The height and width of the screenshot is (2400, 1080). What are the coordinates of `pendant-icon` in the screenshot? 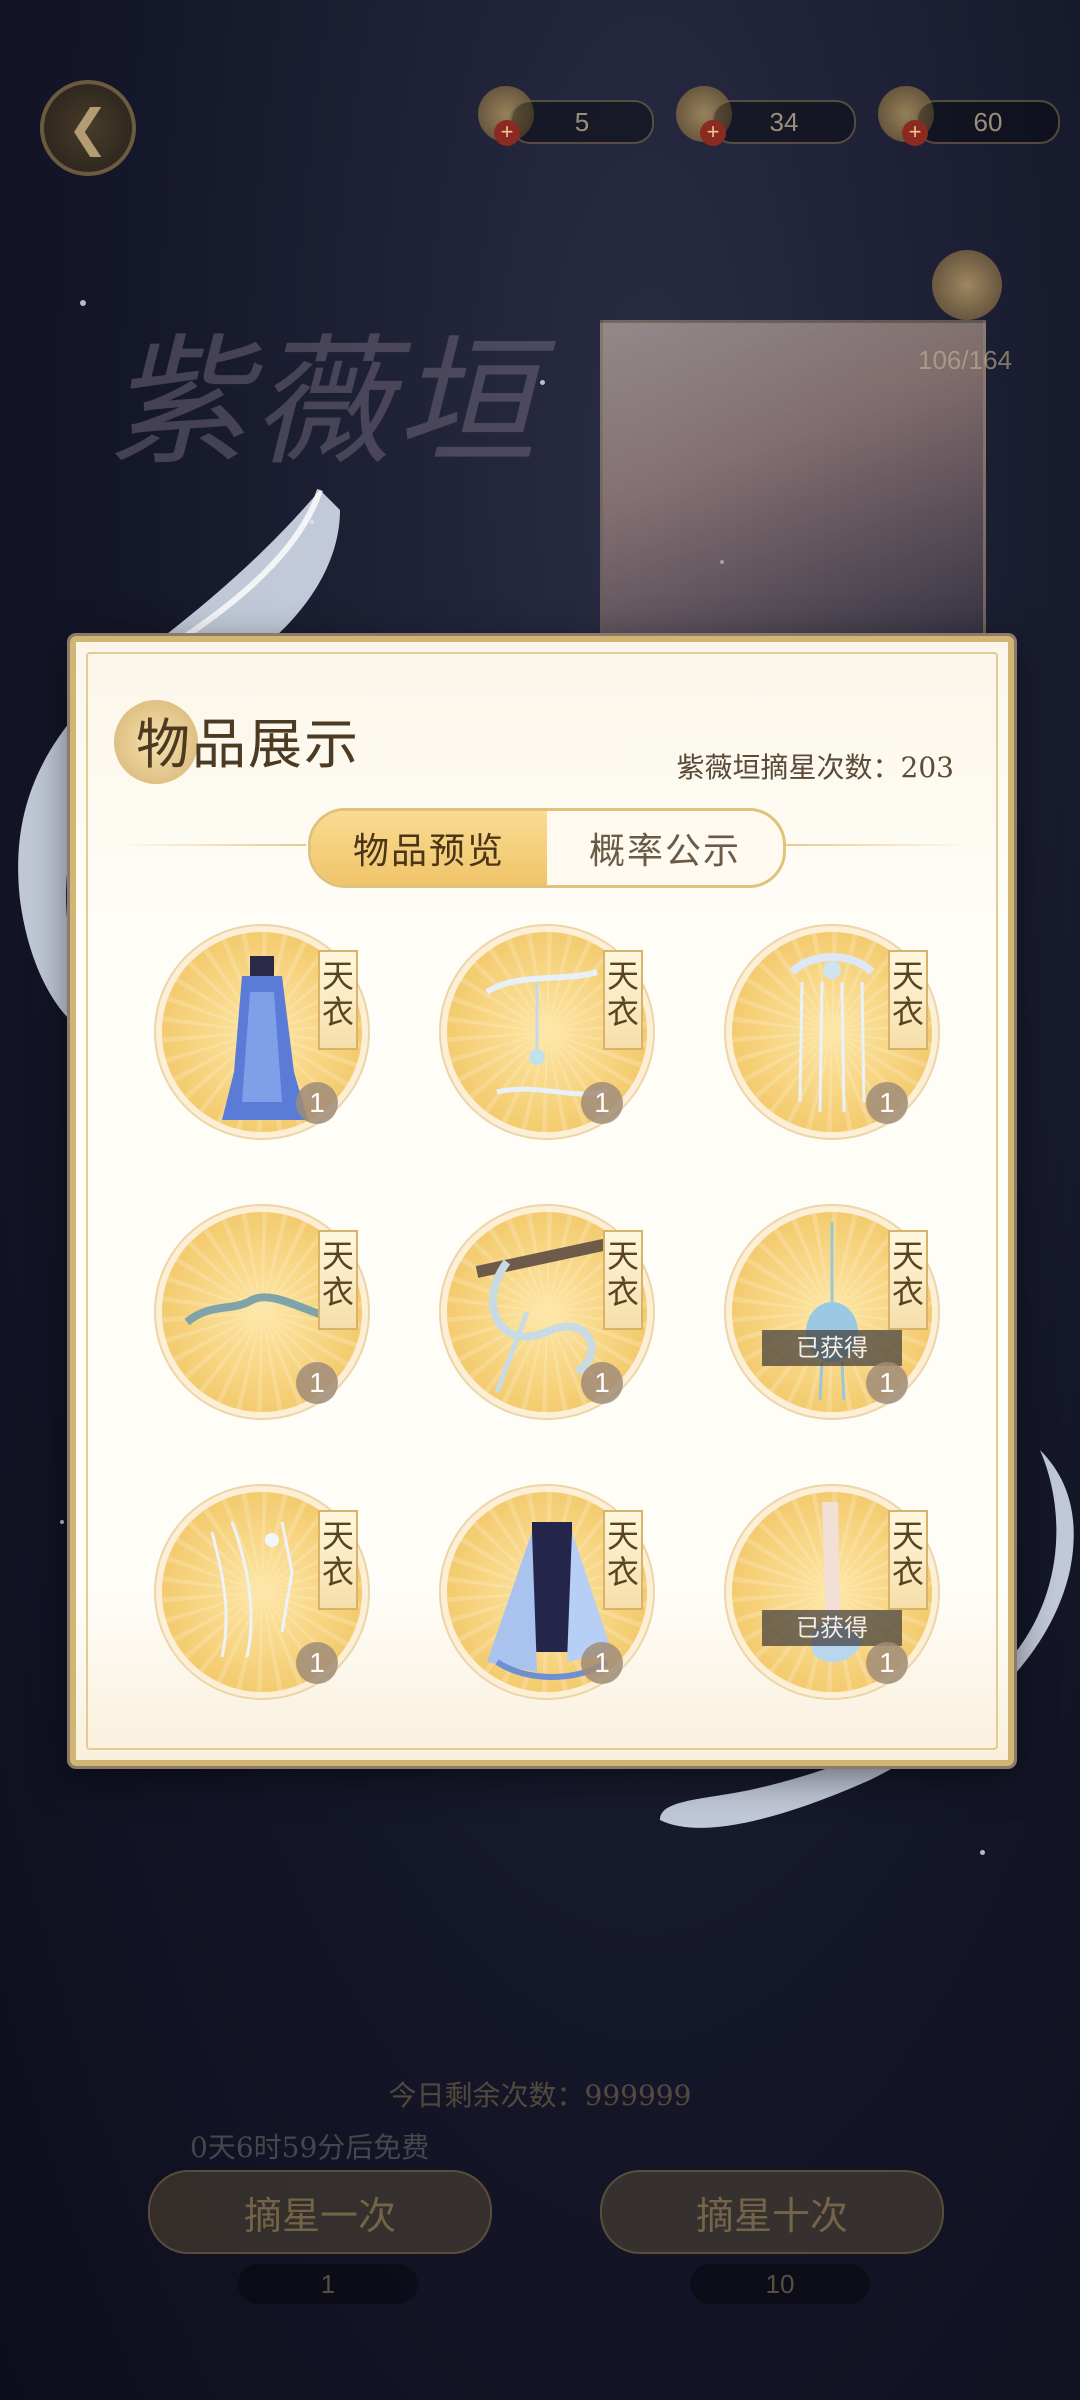 It's located at (832, 1311).